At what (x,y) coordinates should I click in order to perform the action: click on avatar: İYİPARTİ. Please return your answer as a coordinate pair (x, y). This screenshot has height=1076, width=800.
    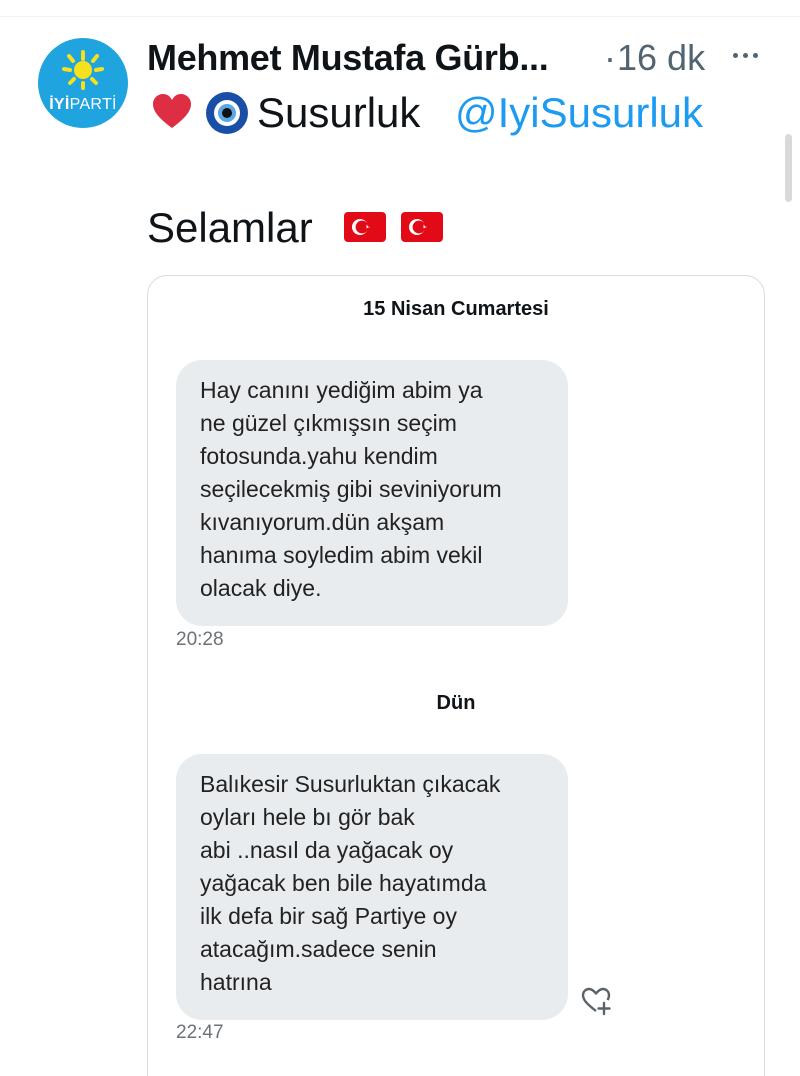
    Looking at the image, I should click on (83, 83).